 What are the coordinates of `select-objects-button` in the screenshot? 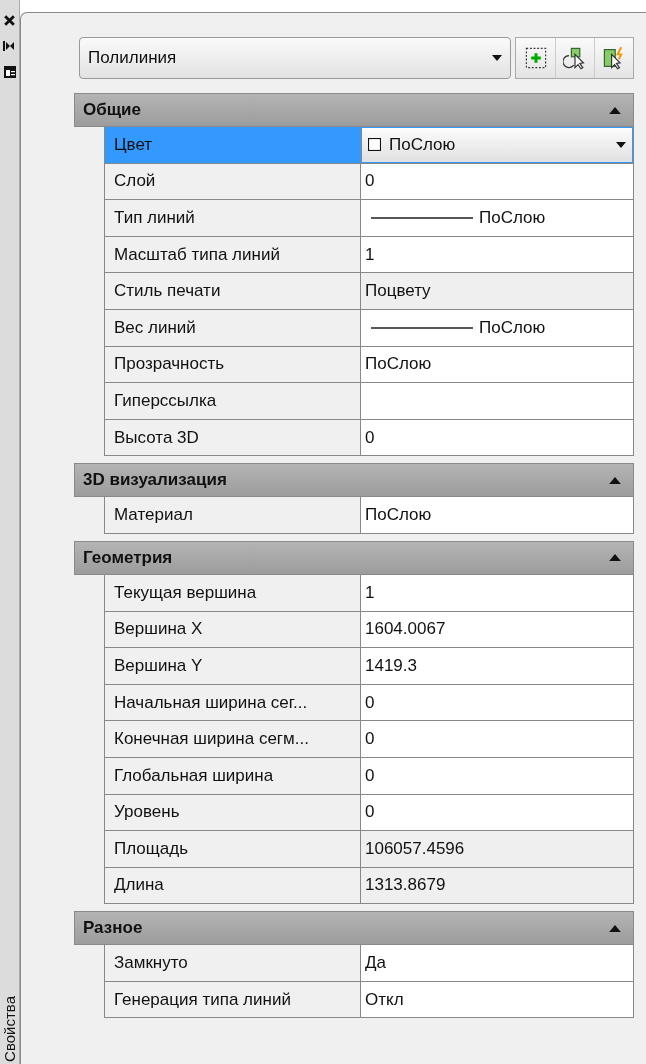 It's located at (574, 58).